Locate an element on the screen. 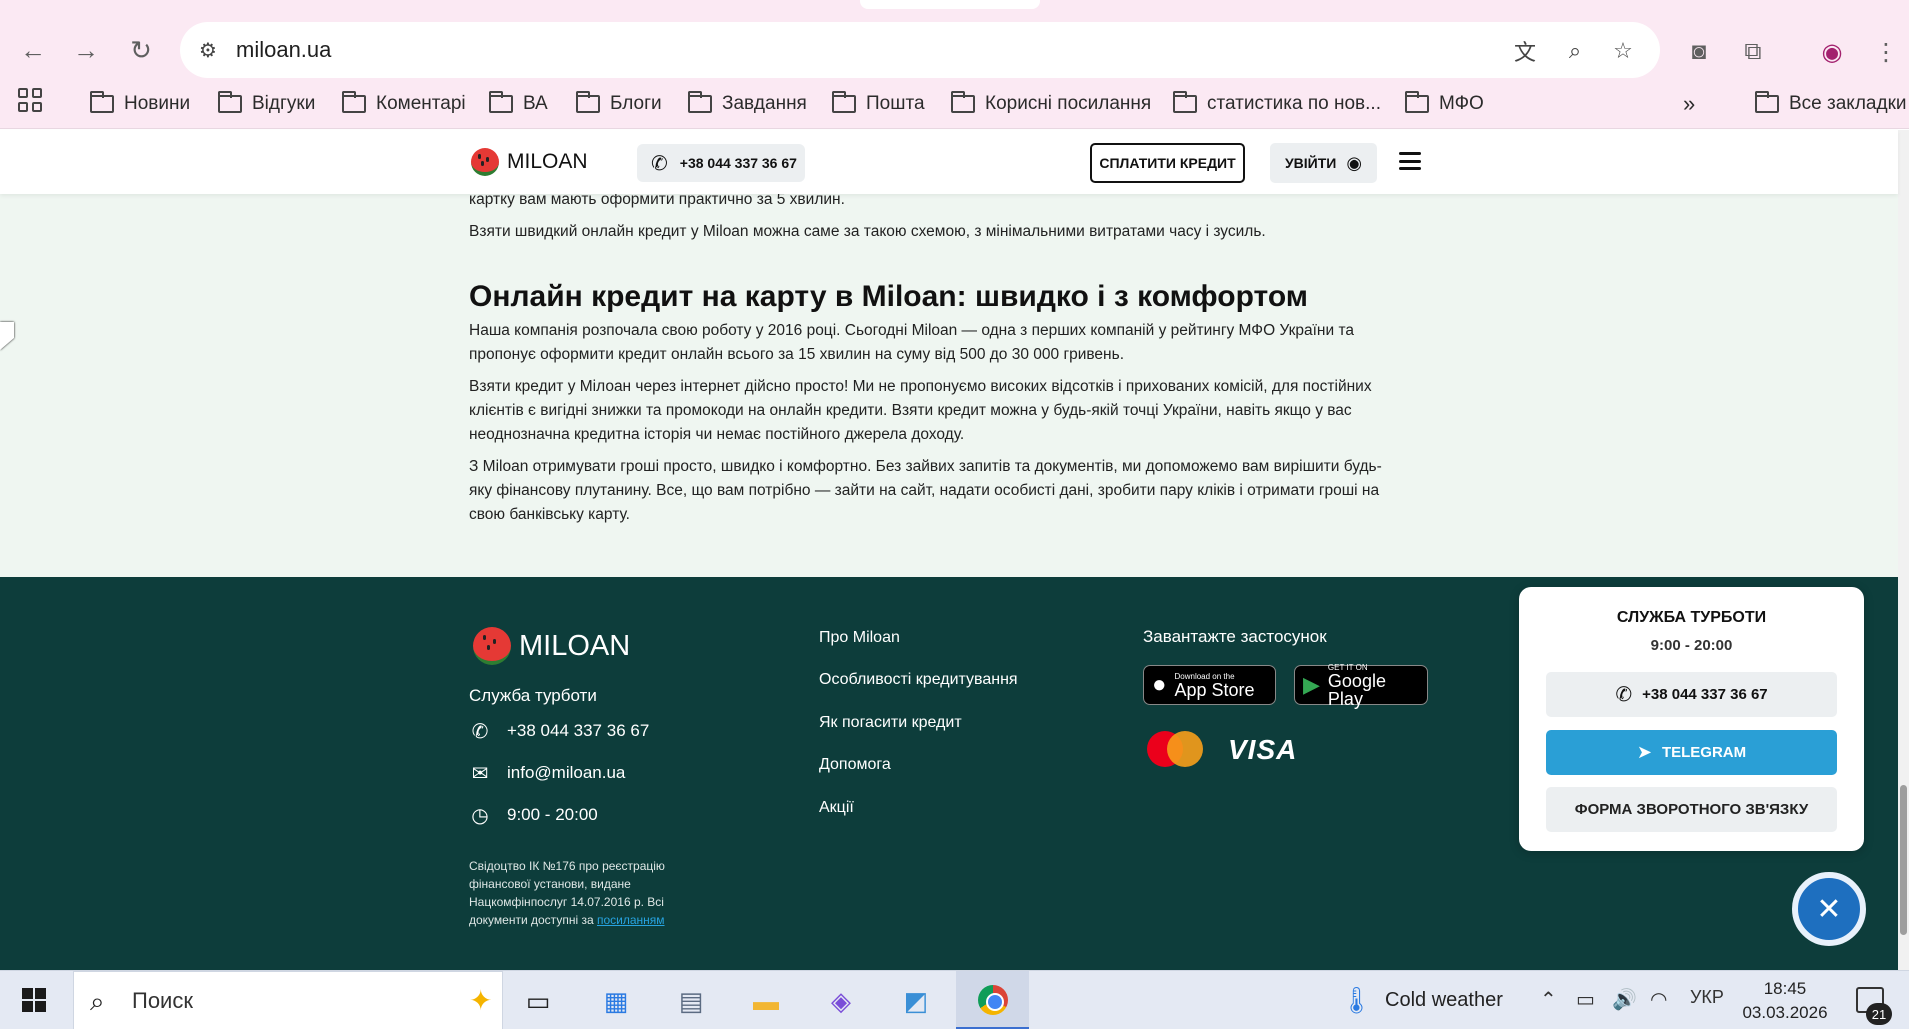  footer-link-about: Про Miloan is located at coordinates (859, 638).